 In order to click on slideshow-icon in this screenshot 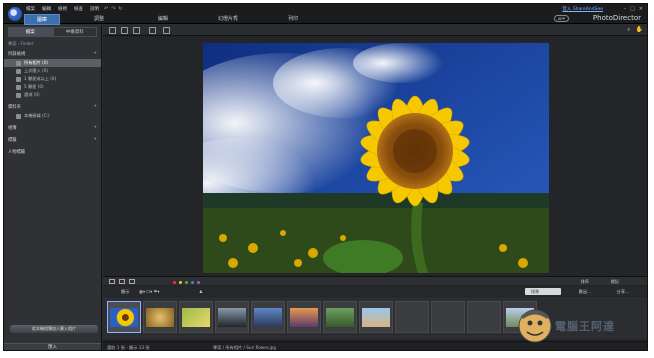, I will do `click(166, 30)`.